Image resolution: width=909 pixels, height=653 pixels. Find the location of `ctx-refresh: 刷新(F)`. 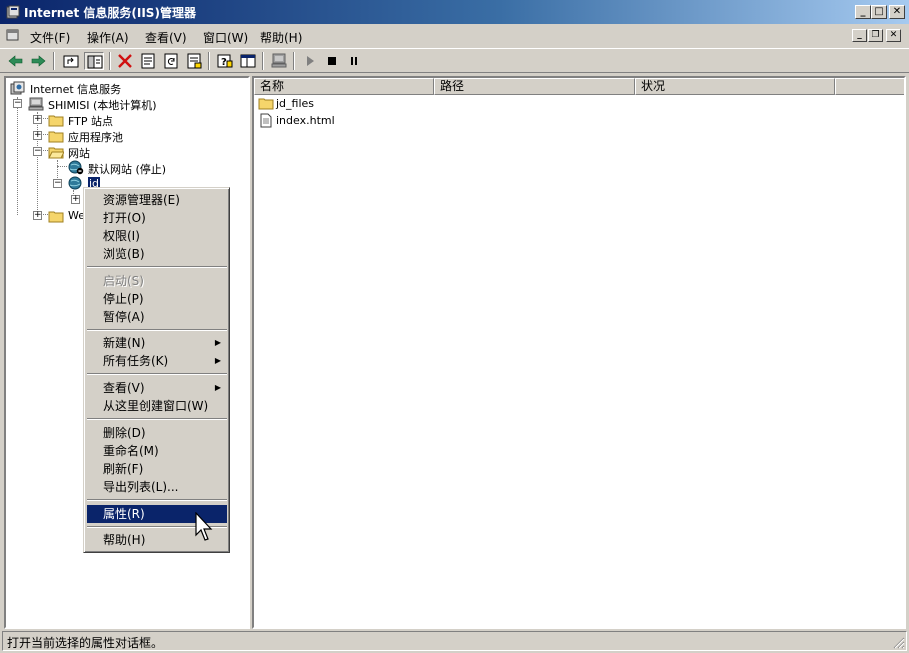

ctx-refresh: 刷新(F) is located at coordinates (157, 469).